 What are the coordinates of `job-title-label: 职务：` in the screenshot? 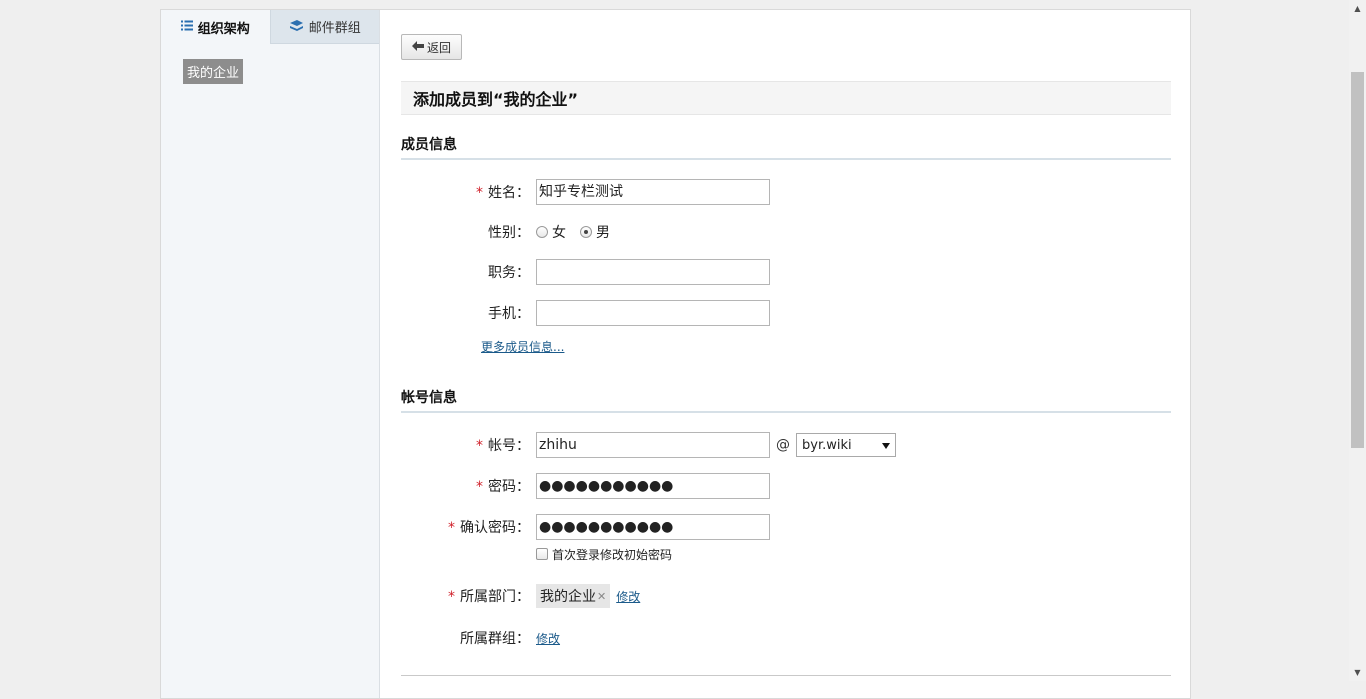 It's located at (509, 273).